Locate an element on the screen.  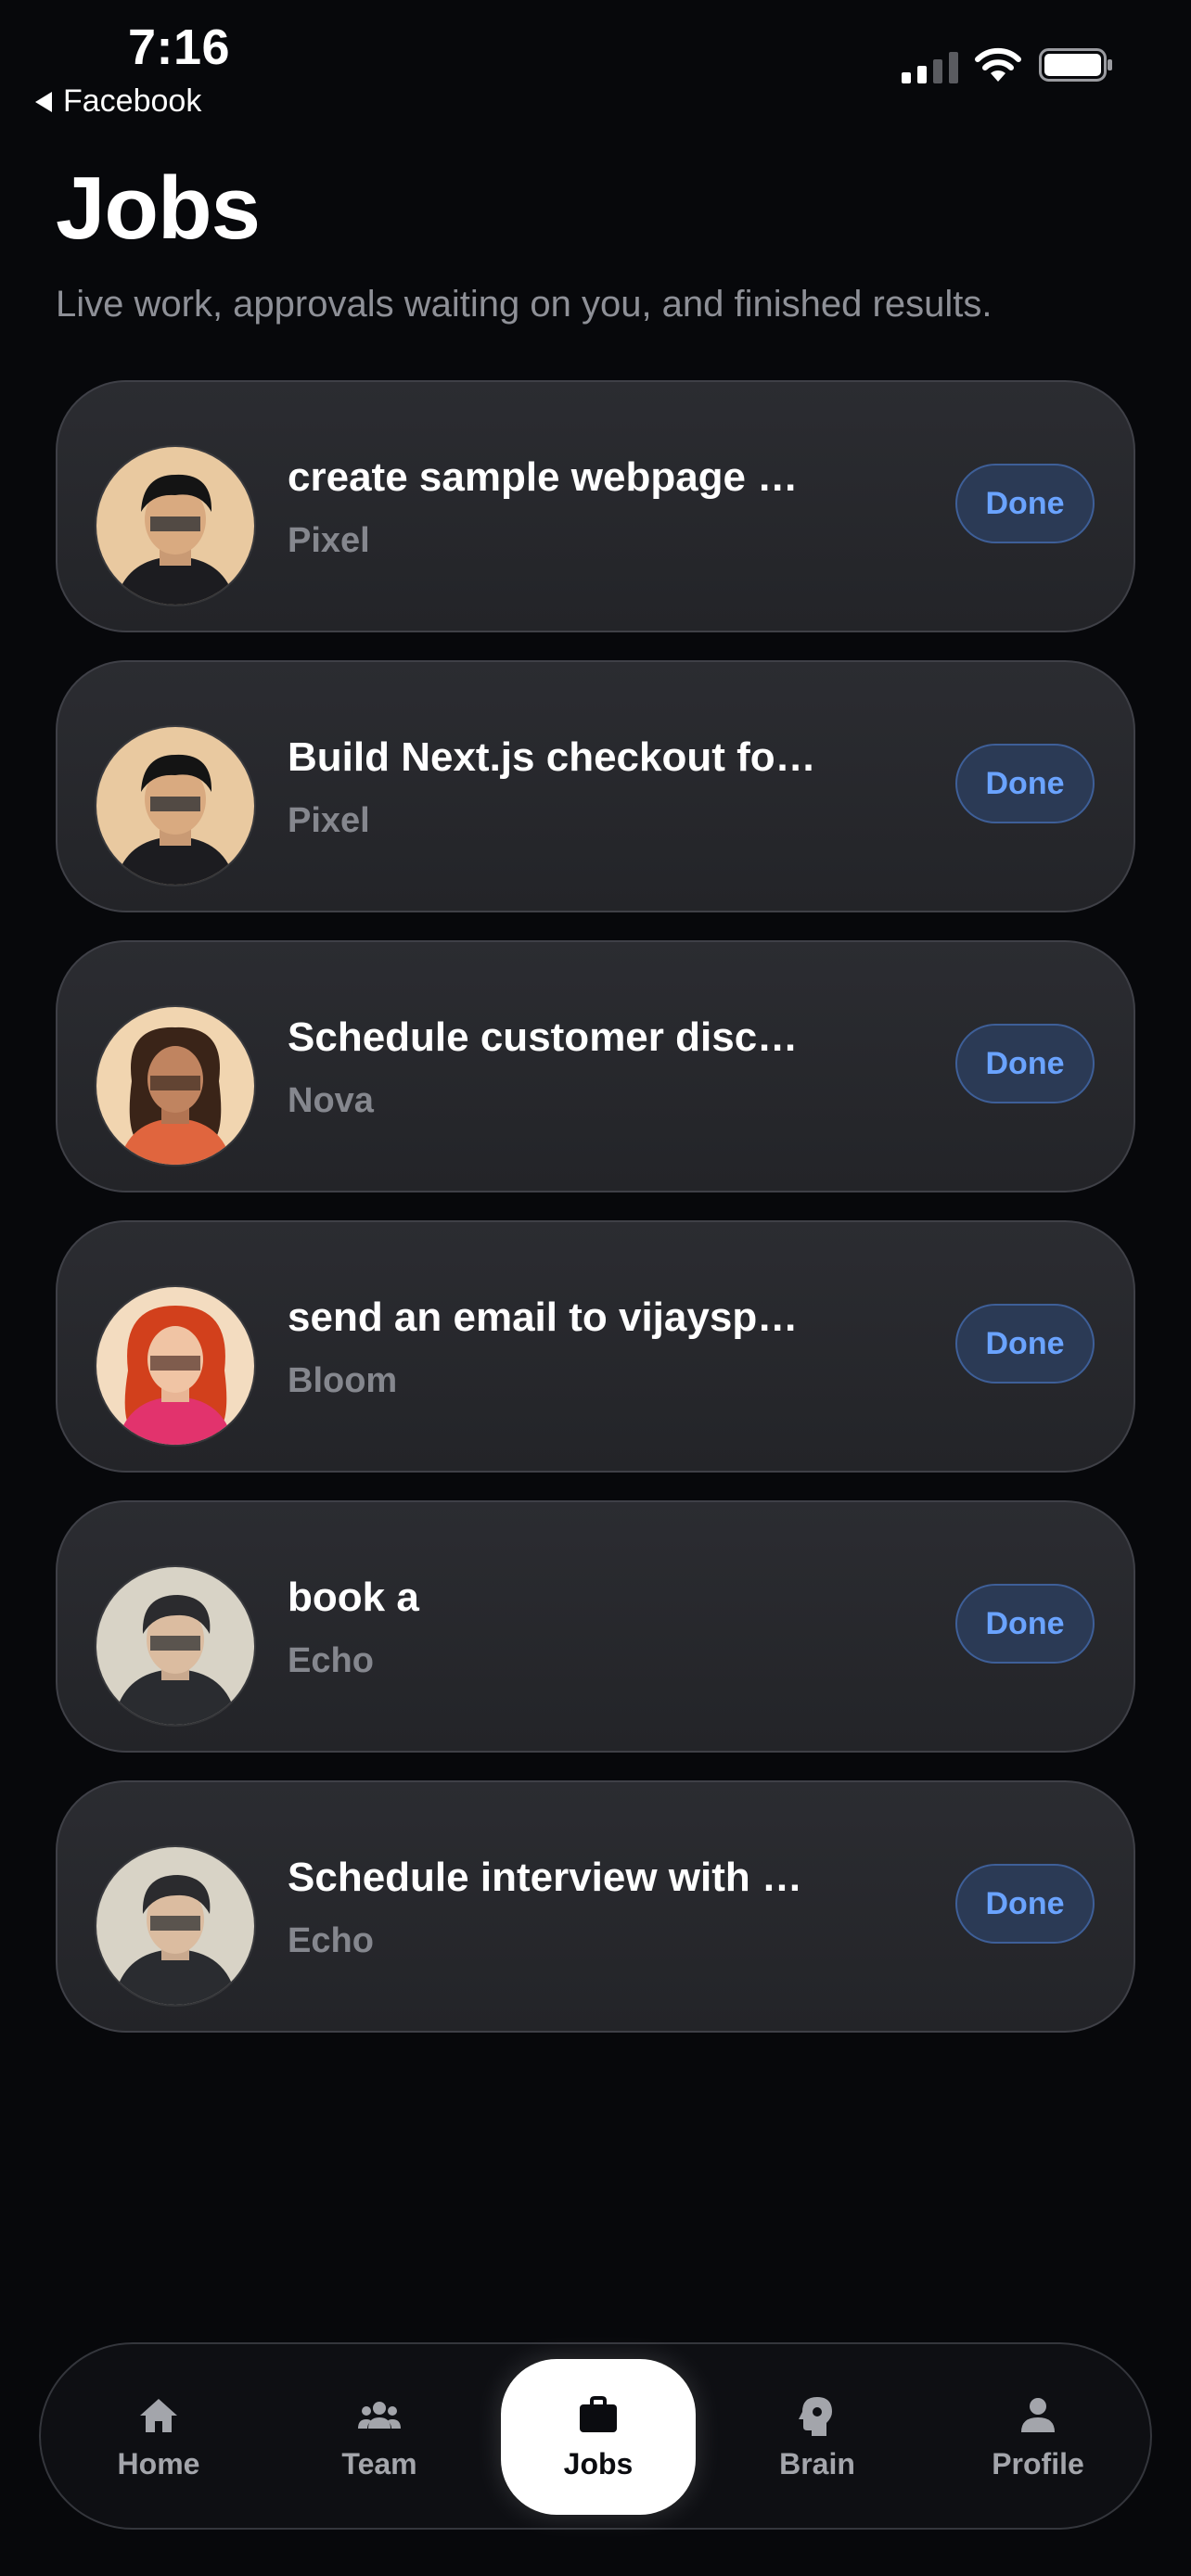
team-icon is located at coordinates (379, 2415).